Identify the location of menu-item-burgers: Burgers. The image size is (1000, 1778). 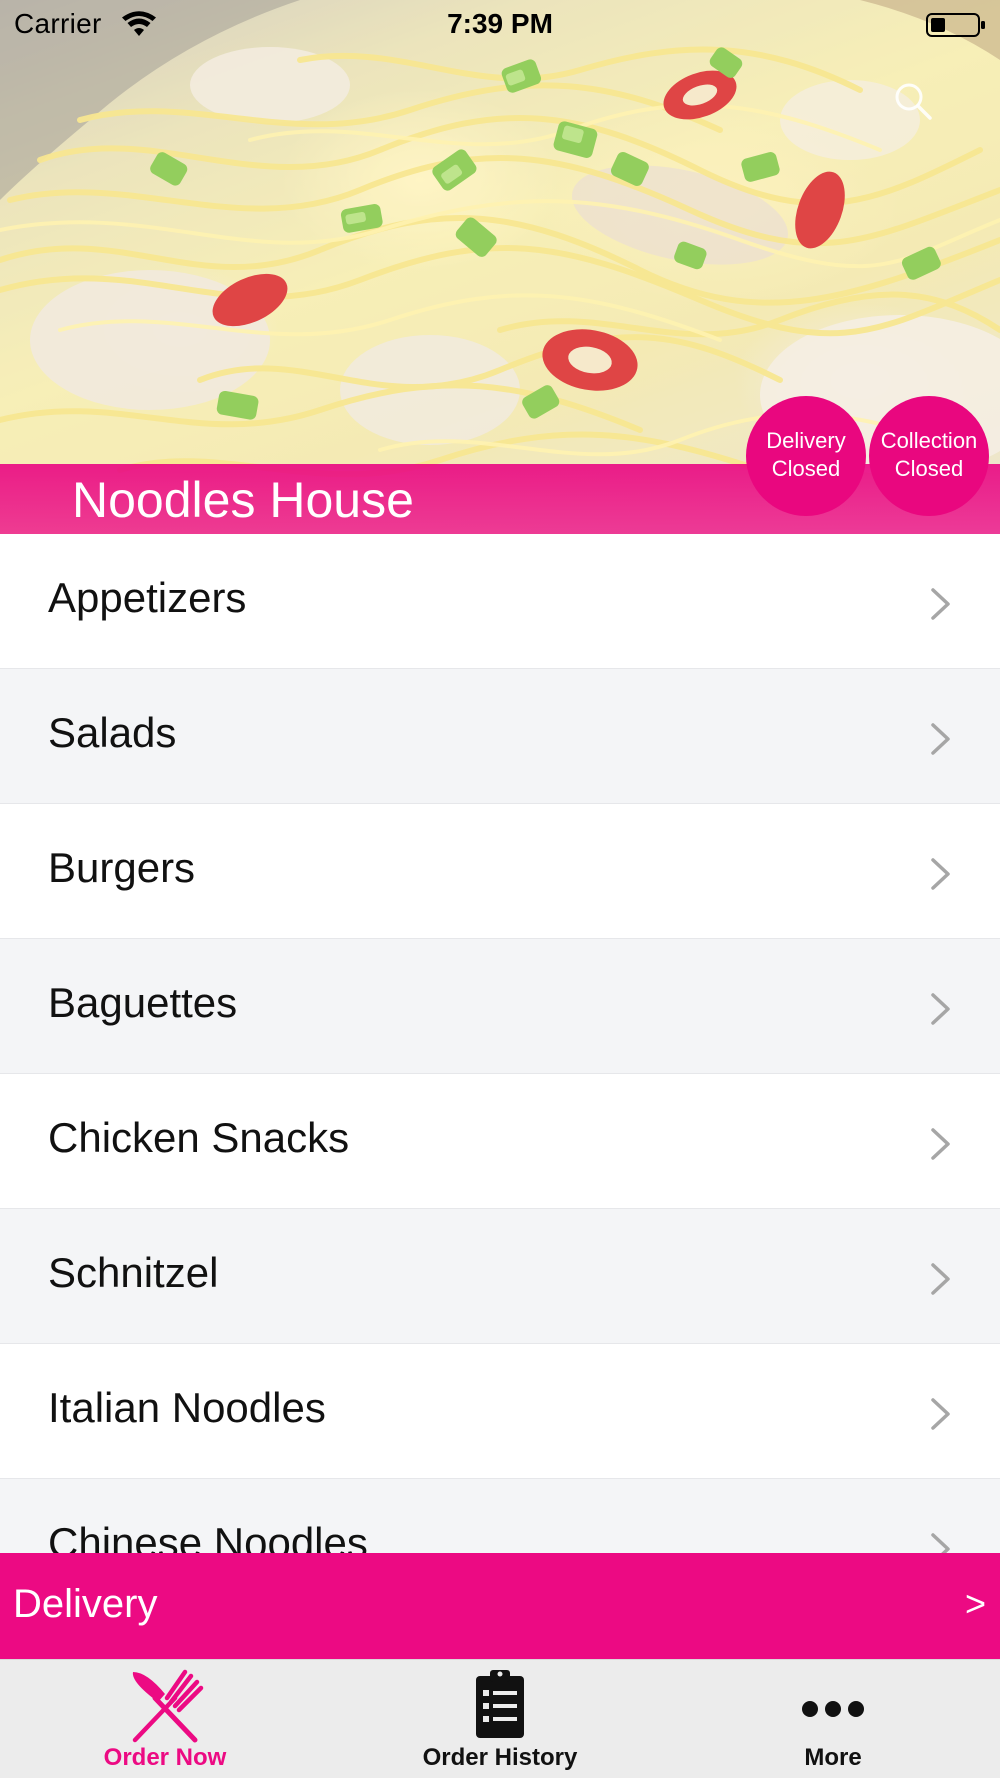
(500, 871).